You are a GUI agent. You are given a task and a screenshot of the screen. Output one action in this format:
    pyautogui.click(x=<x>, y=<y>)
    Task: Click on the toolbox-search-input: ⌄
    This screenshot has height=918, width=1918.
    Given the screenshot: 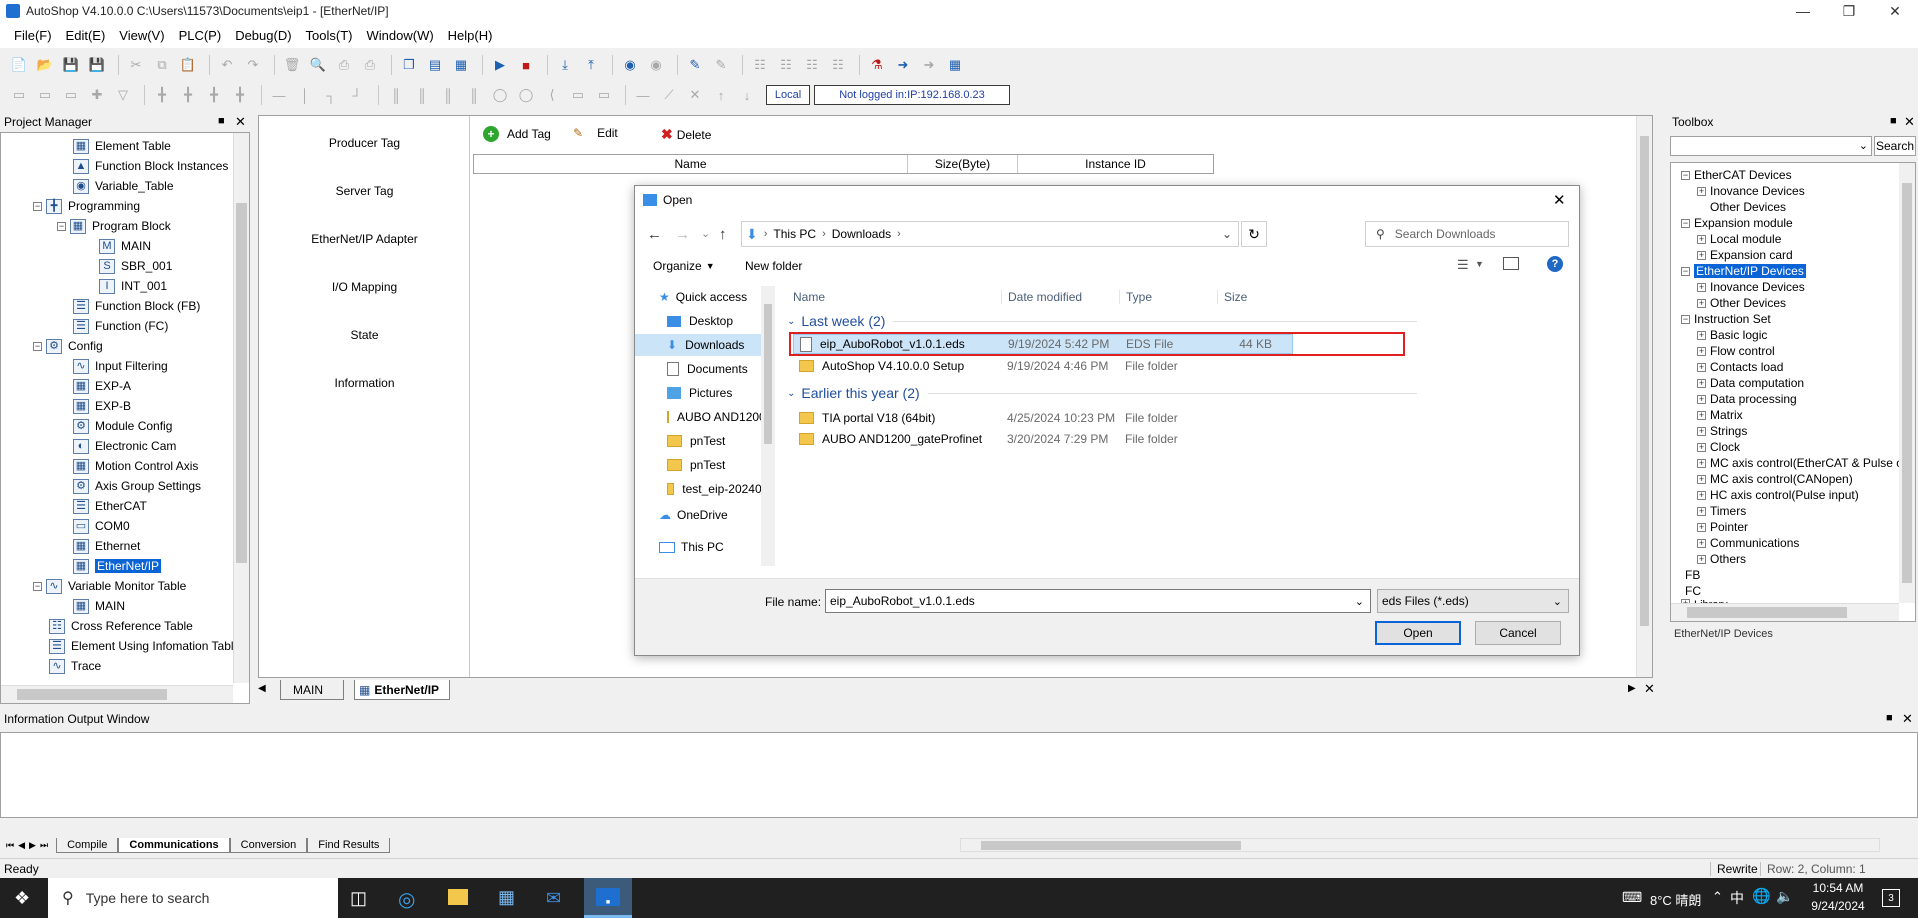 What is the action you would take?
    pyautogui.click(x=1771, y=146)
    